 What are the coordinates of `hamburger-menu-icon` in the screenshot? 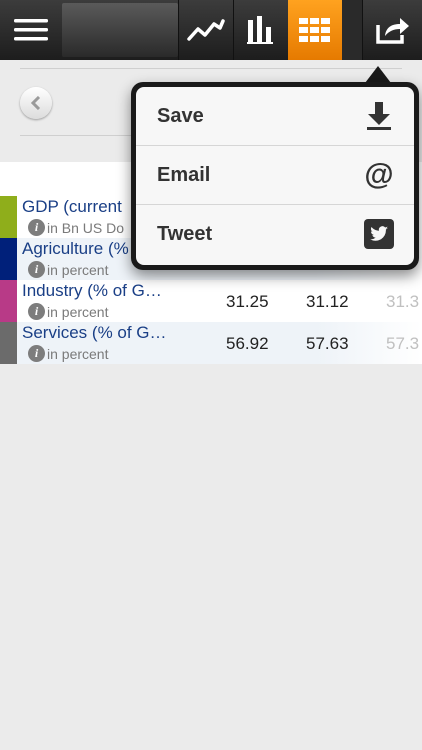 It's located at (31, 30).